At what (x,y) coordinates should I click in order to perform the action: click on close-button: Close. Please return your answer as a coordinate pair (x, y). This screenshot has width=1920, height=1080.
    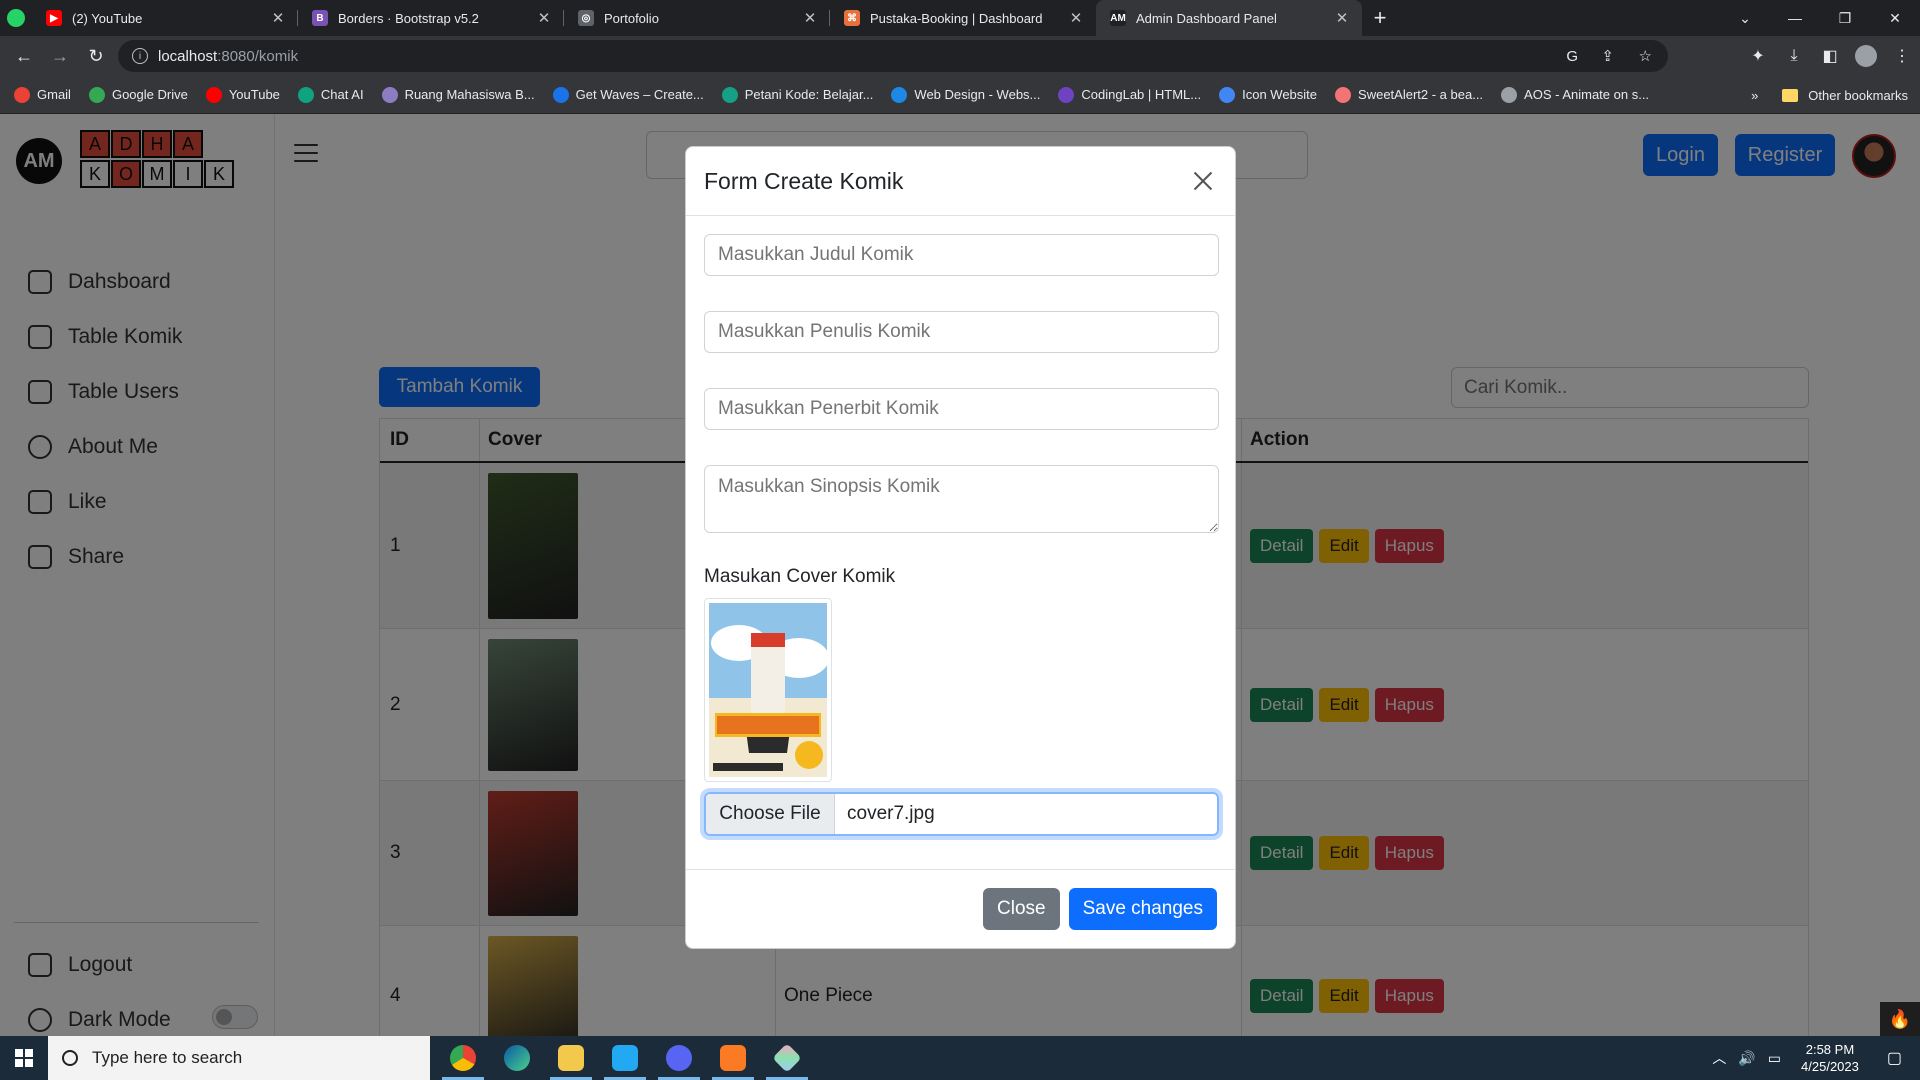
    Looking at the image, I should click on (1021, 909).